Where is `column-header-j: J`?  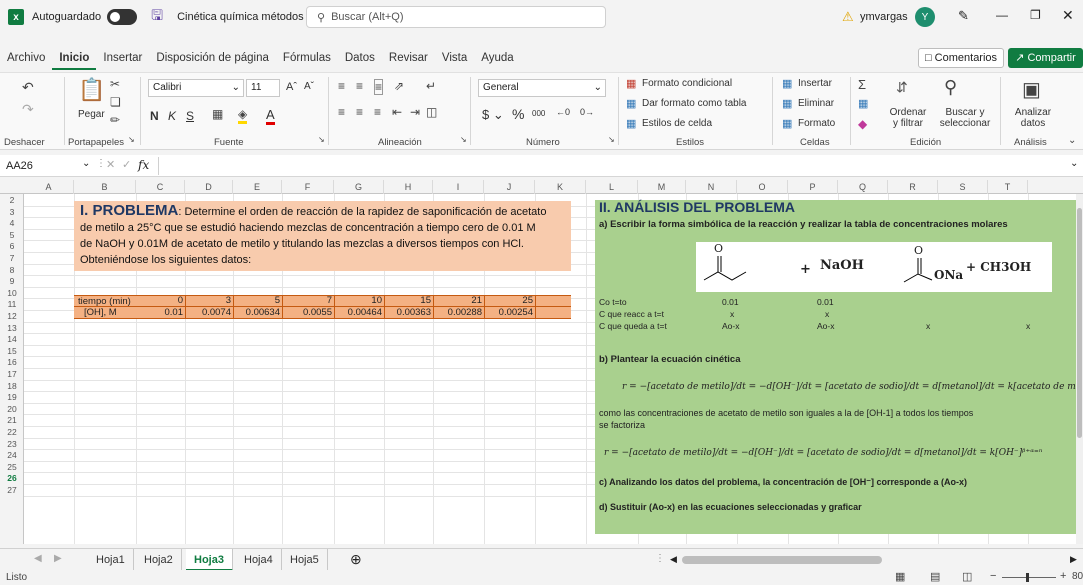
column-header-j: J is located at coordinates (509, 187).